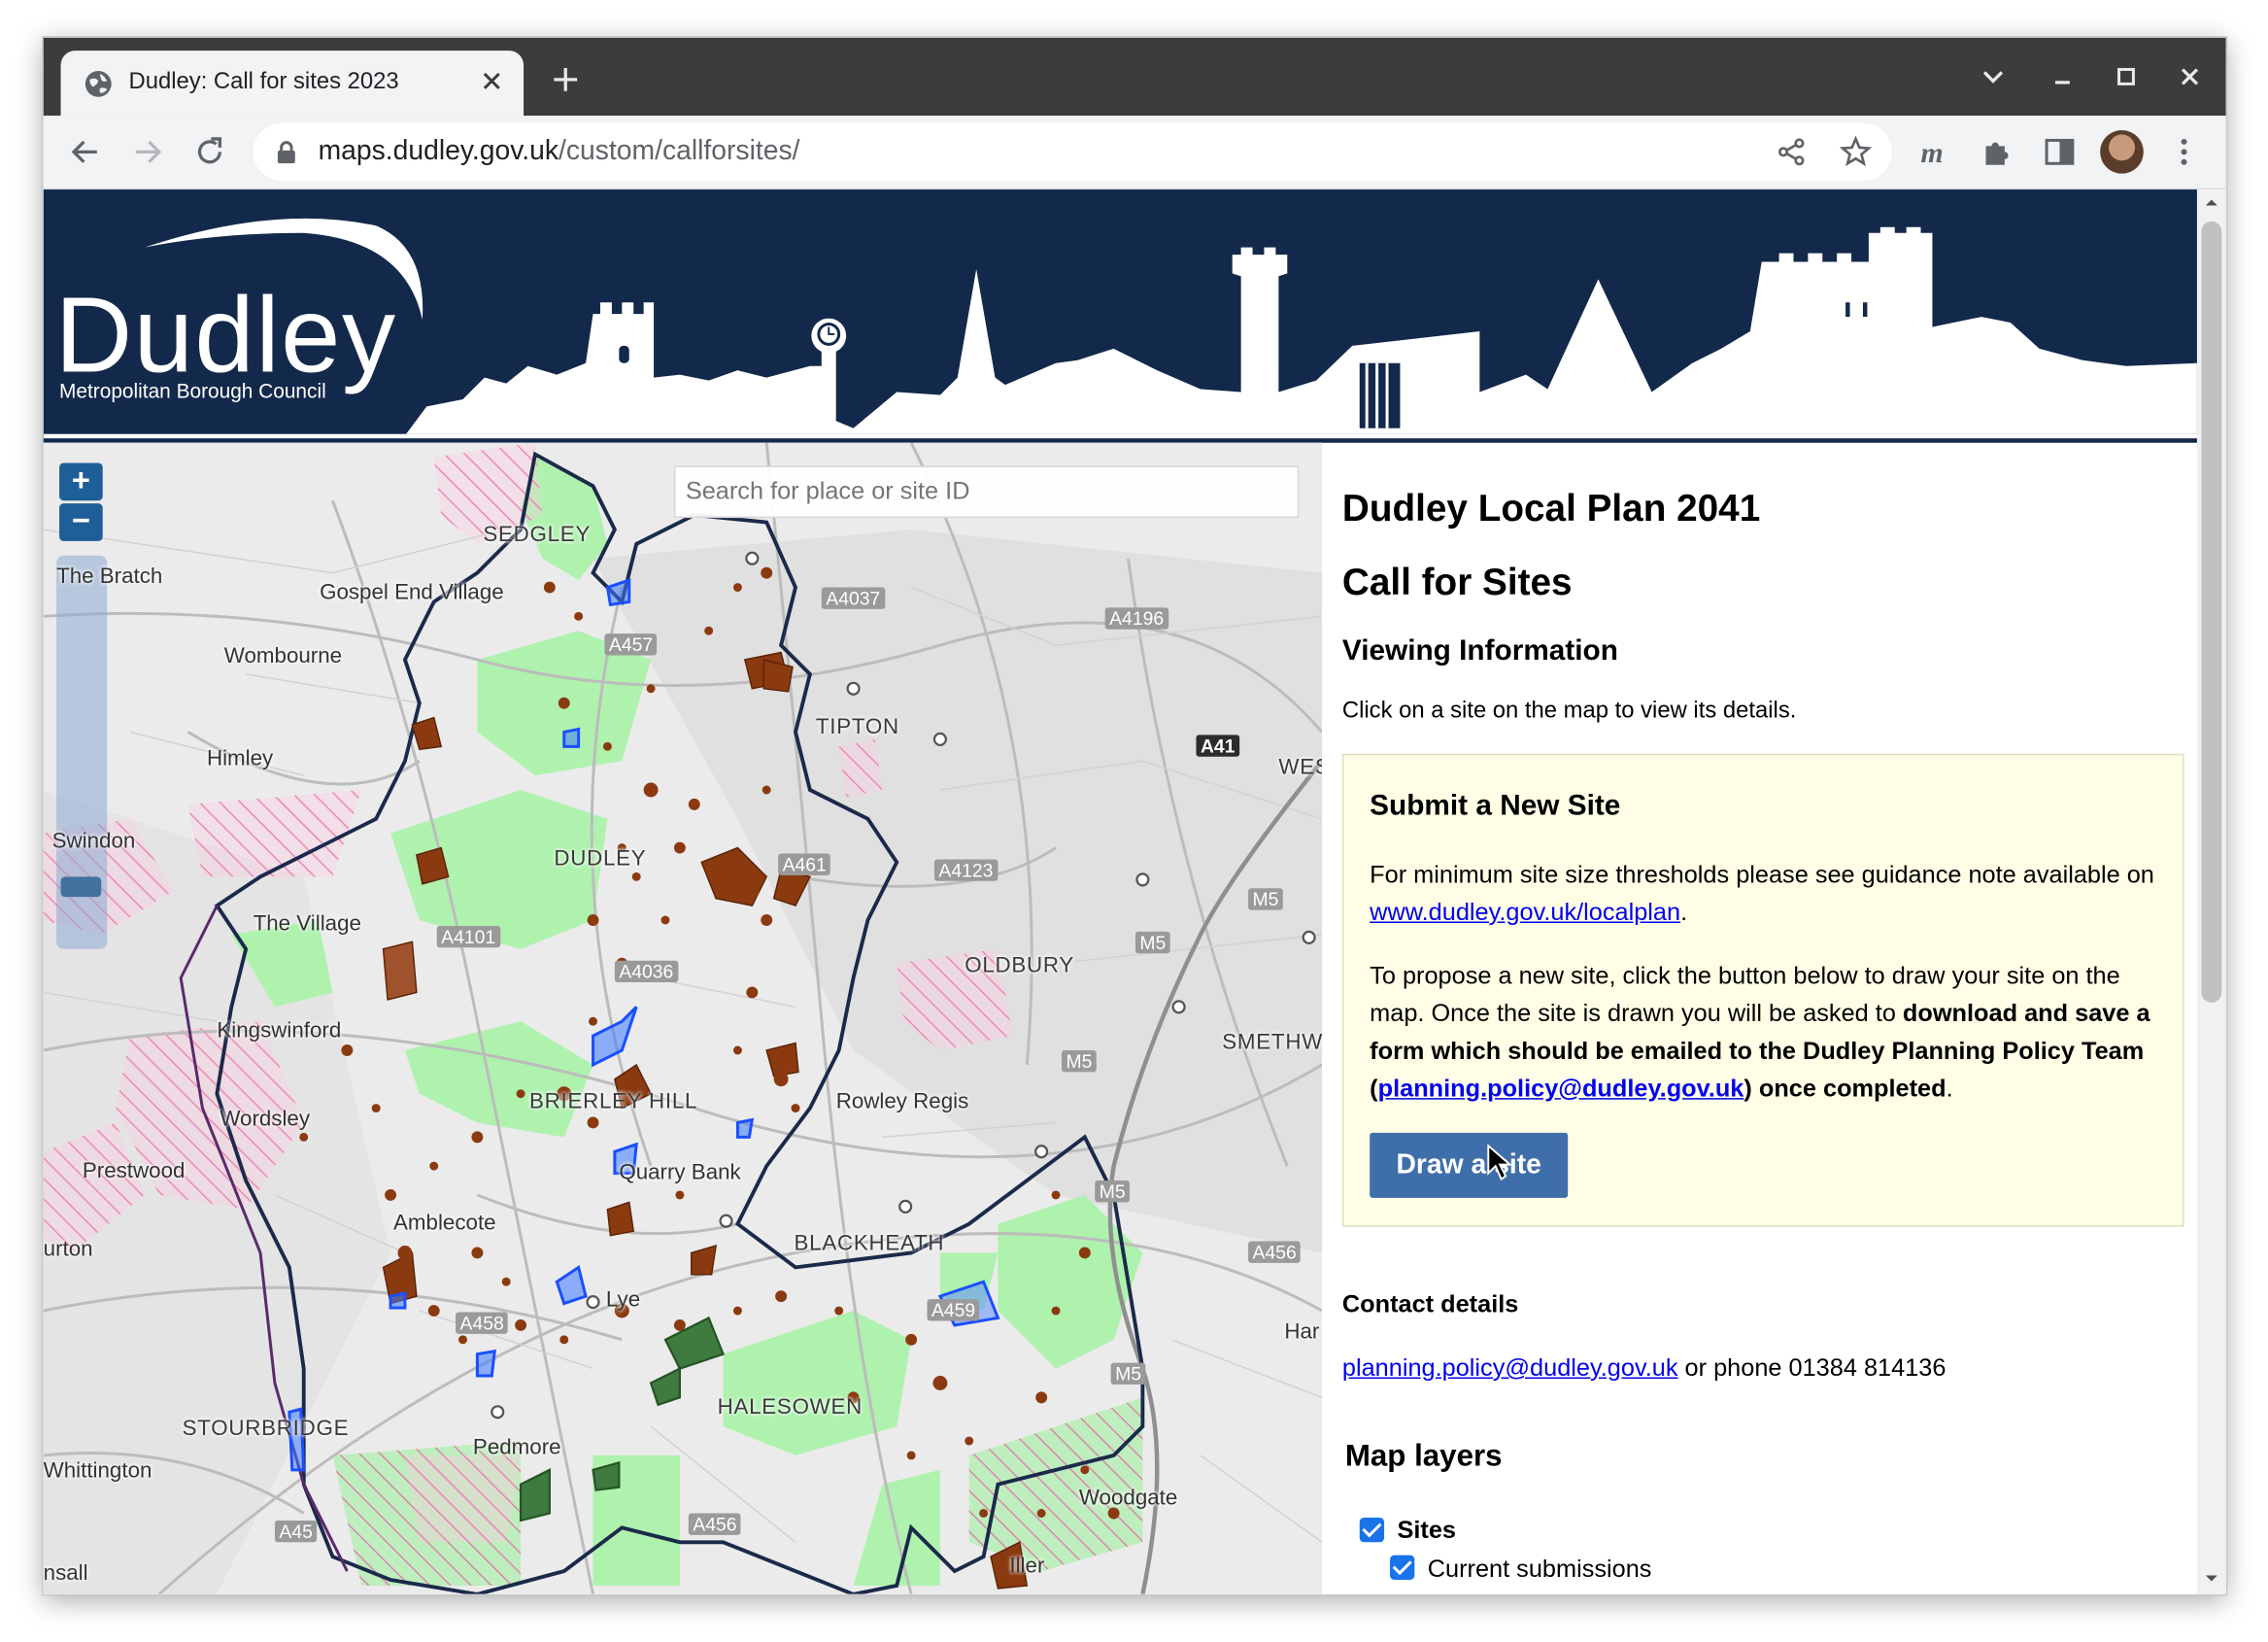 The width and height of the screenshot is (2268, 1642). What do you see at coordinates (491, 80) in the screenshot?
I see `close-tab-icon` at bounding box center [491, 80].